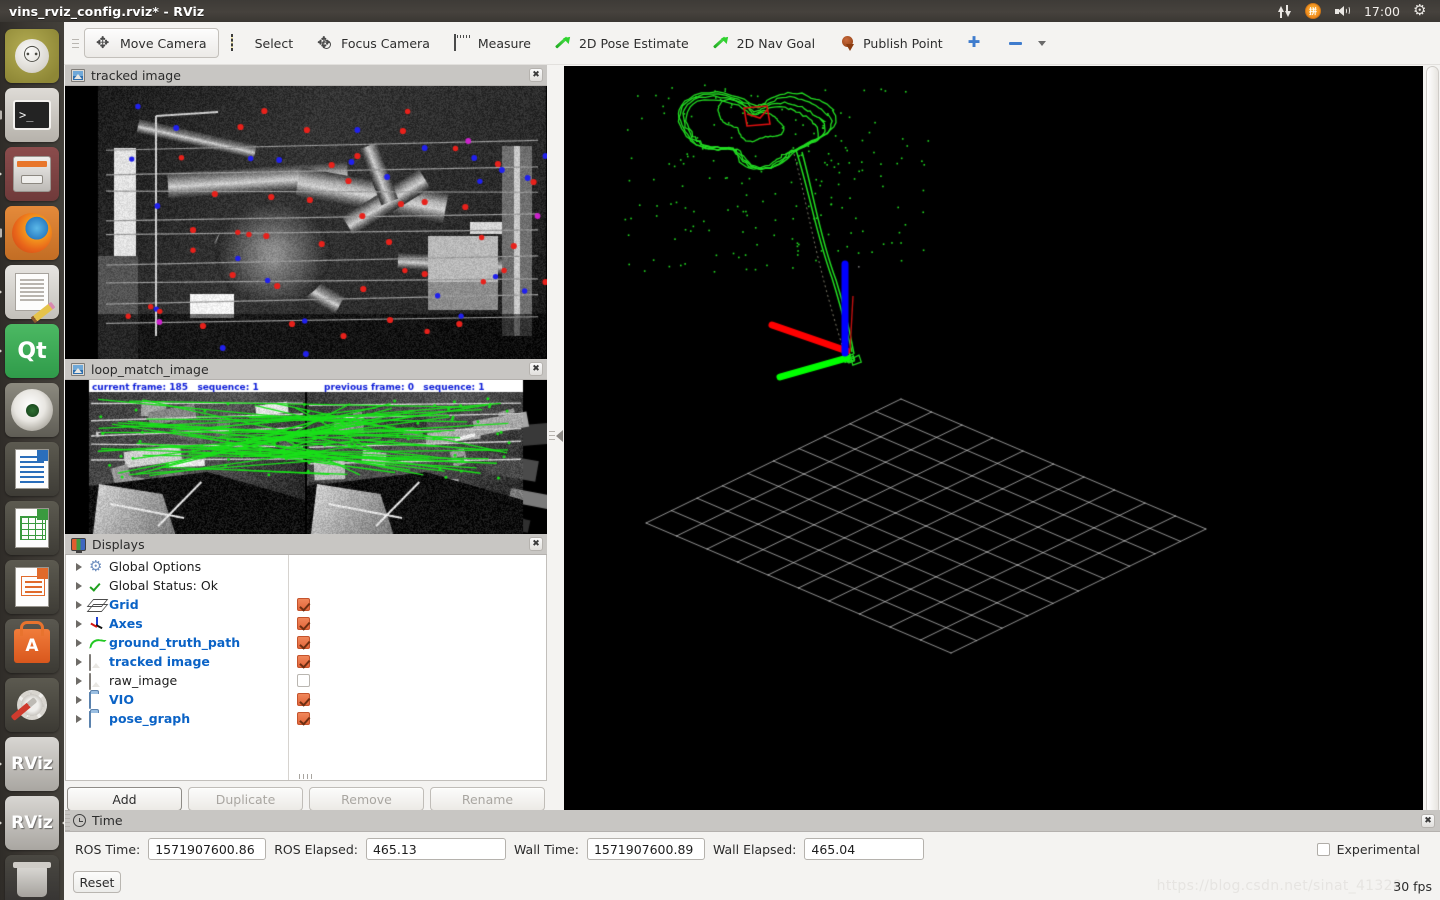 The image size is (1440, 900). What do you see at coordinates (1432, 440) in the screenshot?
I see `render-vertical-scrollbar` at bounding box center [1432, 440].